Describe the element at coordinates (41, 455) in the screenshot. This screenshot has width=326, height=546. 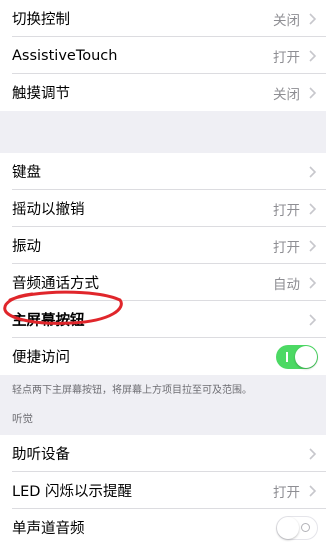
I see `row-label: 助听设备` at that location.